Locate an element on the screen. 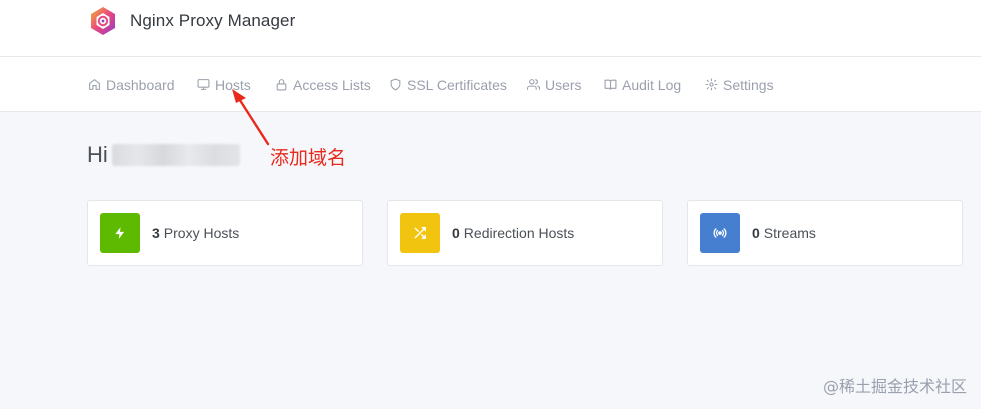 This screenshot has height=409, width=981. radio-icon is located at coordinates (720, 233).